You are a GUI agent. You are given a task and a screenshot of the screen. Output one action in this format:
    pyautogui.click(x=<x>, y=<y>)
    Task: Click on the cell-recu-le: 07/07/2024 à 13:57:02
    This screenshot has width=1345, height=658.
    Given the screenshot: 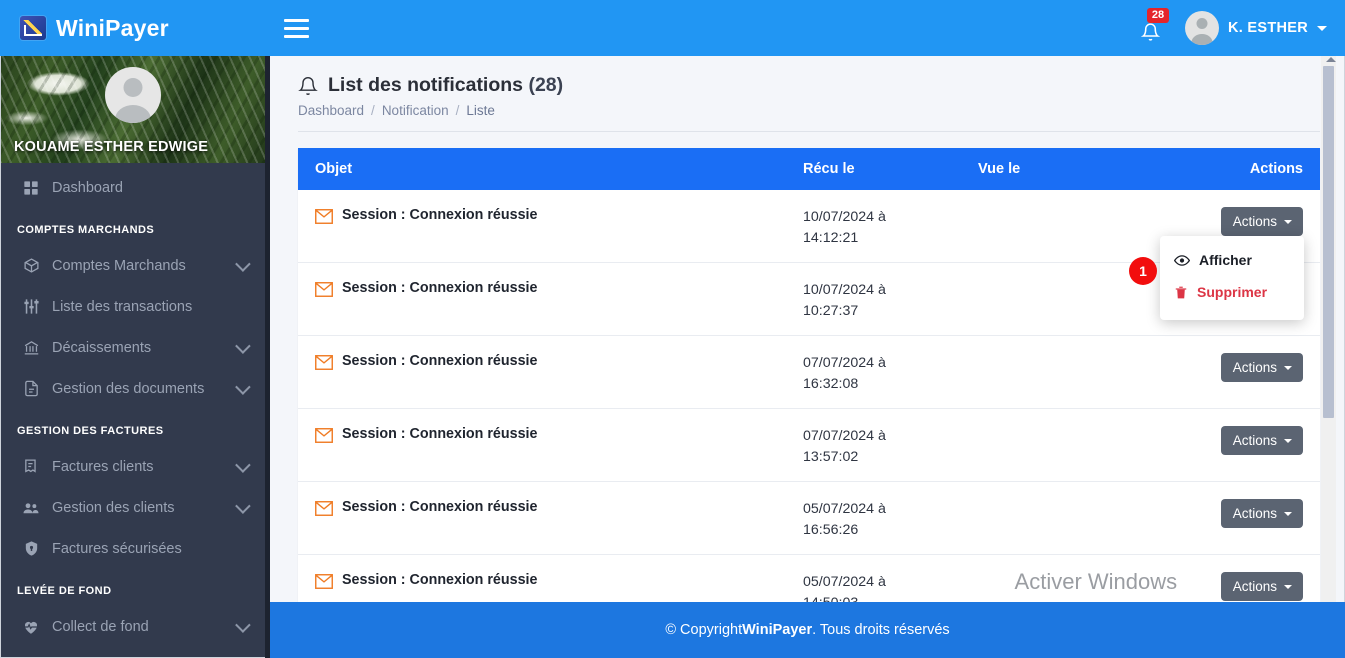 What is the action you would take?
    pyautogui.click(x=890, y=447)
    